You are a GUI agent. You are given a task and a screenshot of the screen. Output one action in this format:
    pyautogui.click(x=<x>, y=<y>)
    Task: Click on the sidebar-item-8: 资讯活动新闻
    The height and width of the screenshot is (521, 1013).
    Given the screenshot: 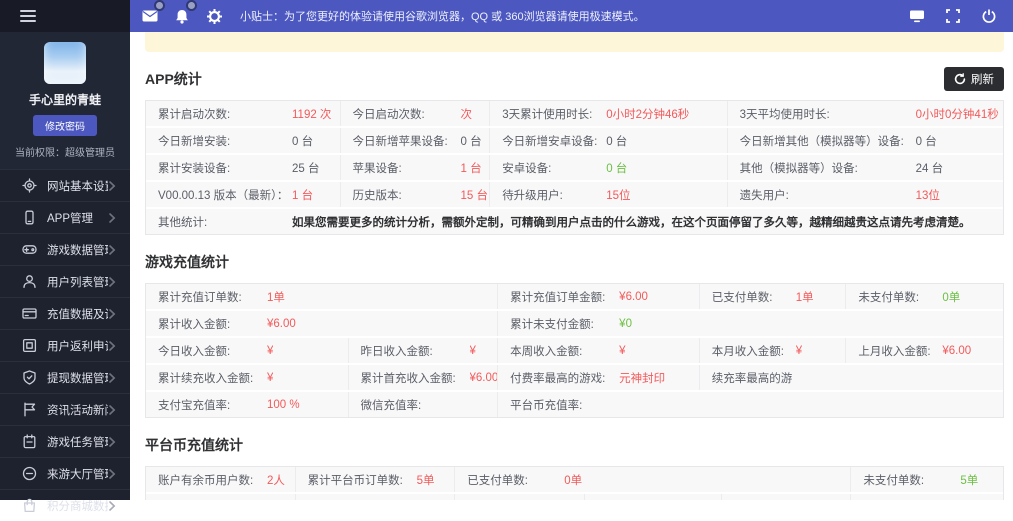 What is the action you would take?
    pyautogui.click(x=65, y=409)
    